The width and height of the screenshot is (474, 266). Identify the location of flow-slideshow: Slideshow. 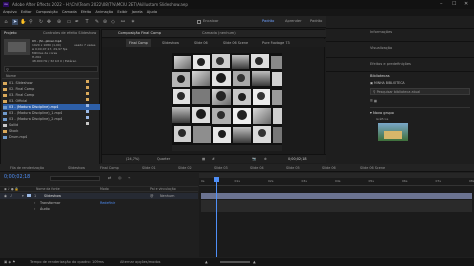
(170, 43).